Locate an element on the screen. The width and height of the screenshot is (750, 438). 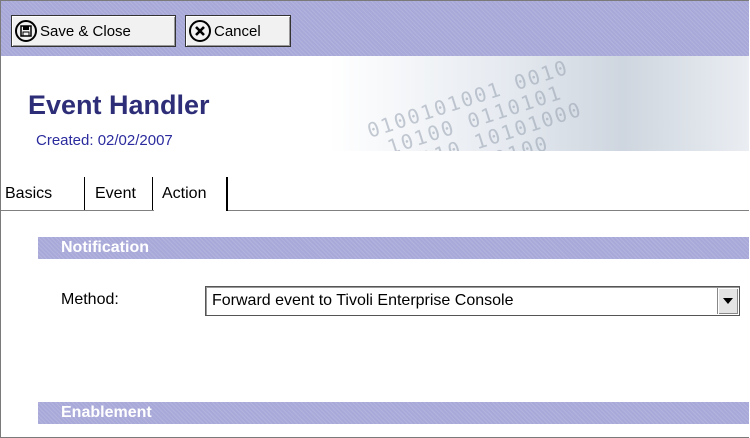
page-title: Event Handler is located at coordinates (119, 105).